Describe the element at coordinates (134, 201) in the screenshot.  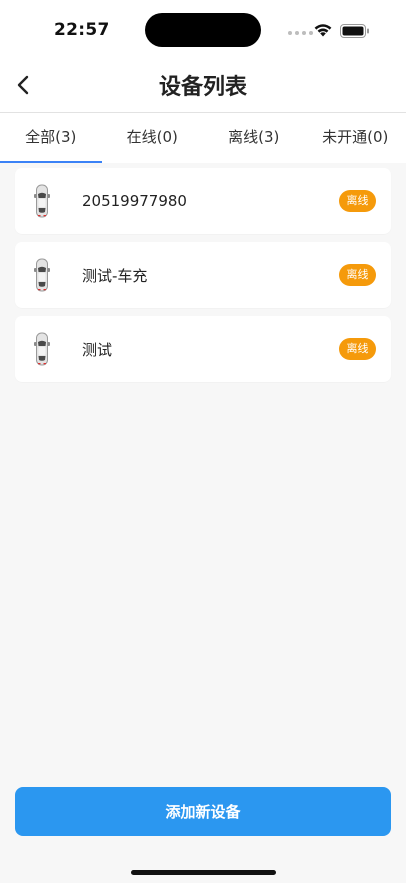
I see `device-name: 20519977980` at that location.